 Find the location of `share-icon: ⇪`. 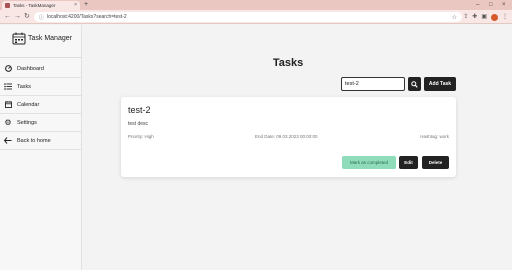

share-icon: ⇪ is located at coordinates (465, 17).